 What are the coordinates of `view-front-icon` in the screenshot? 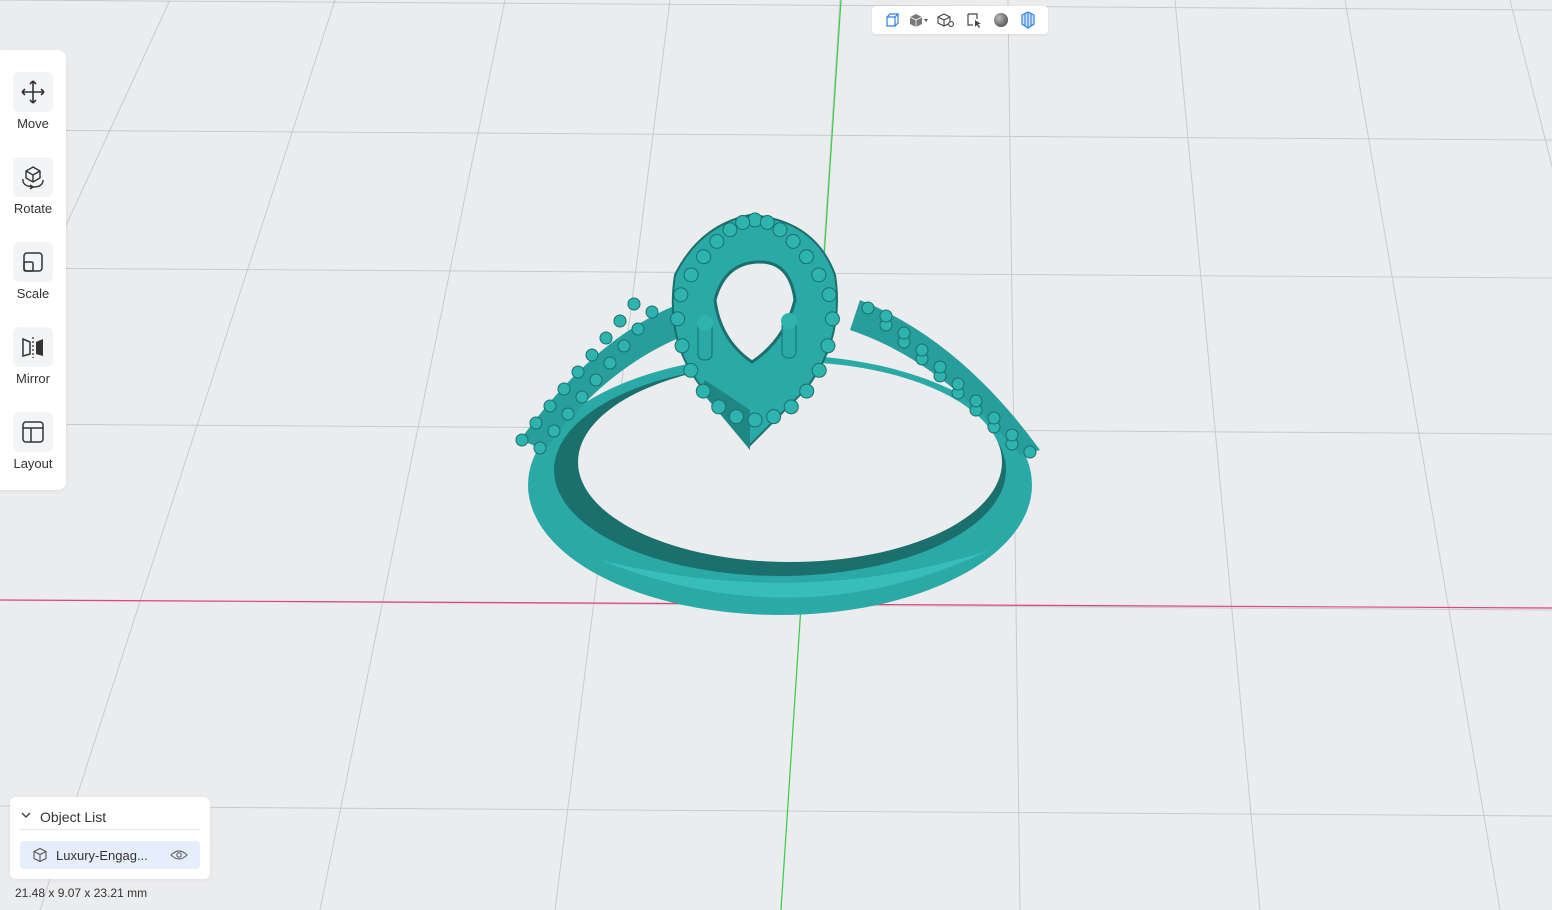 It's located at (892, 20).